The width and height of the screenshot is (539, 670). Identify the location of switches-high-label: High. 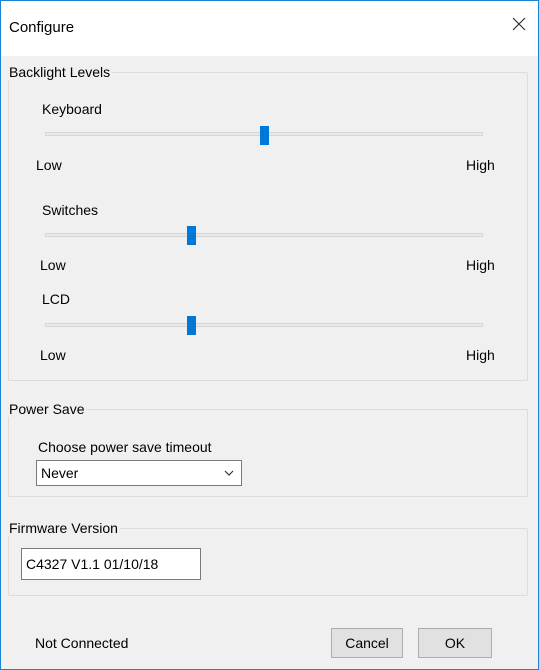
(480, 265).